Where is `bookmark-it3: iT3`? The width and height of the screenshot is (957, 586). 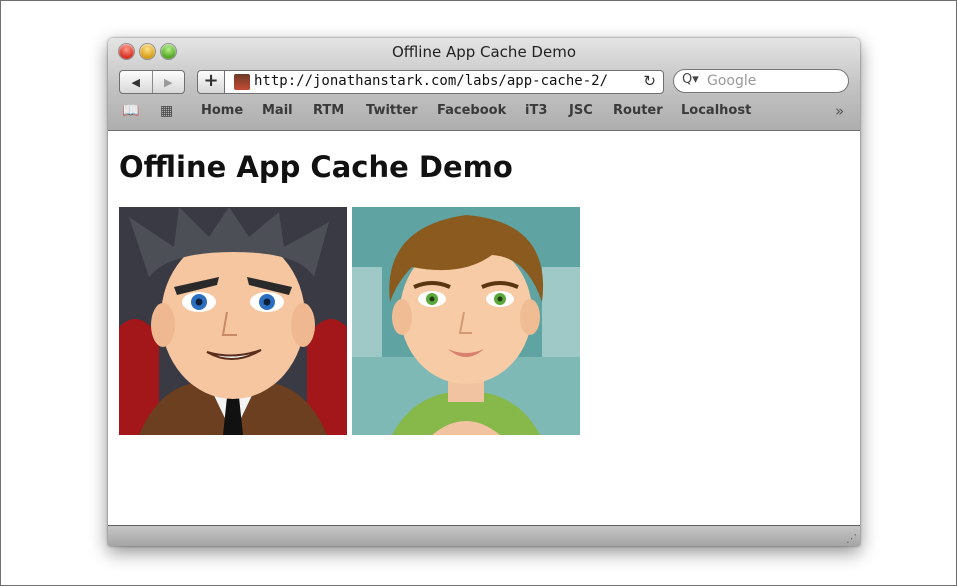
bookmark-it3: iT3 is located at coordinates (536, 113).